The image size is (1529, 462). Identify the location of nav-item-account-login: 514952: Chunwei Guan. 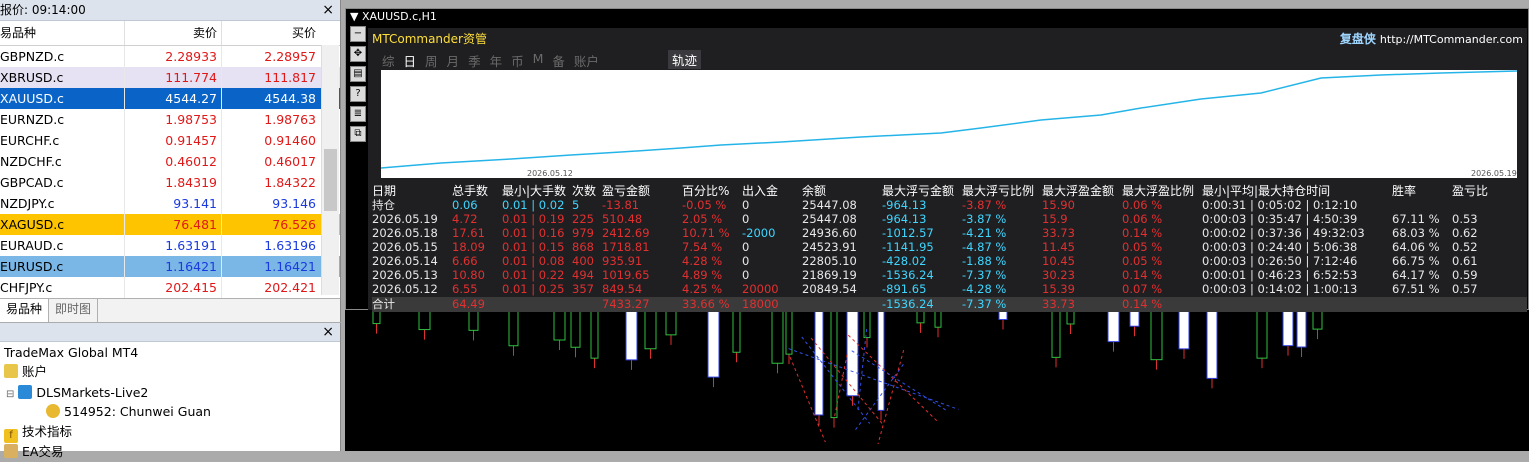
(128, 412).